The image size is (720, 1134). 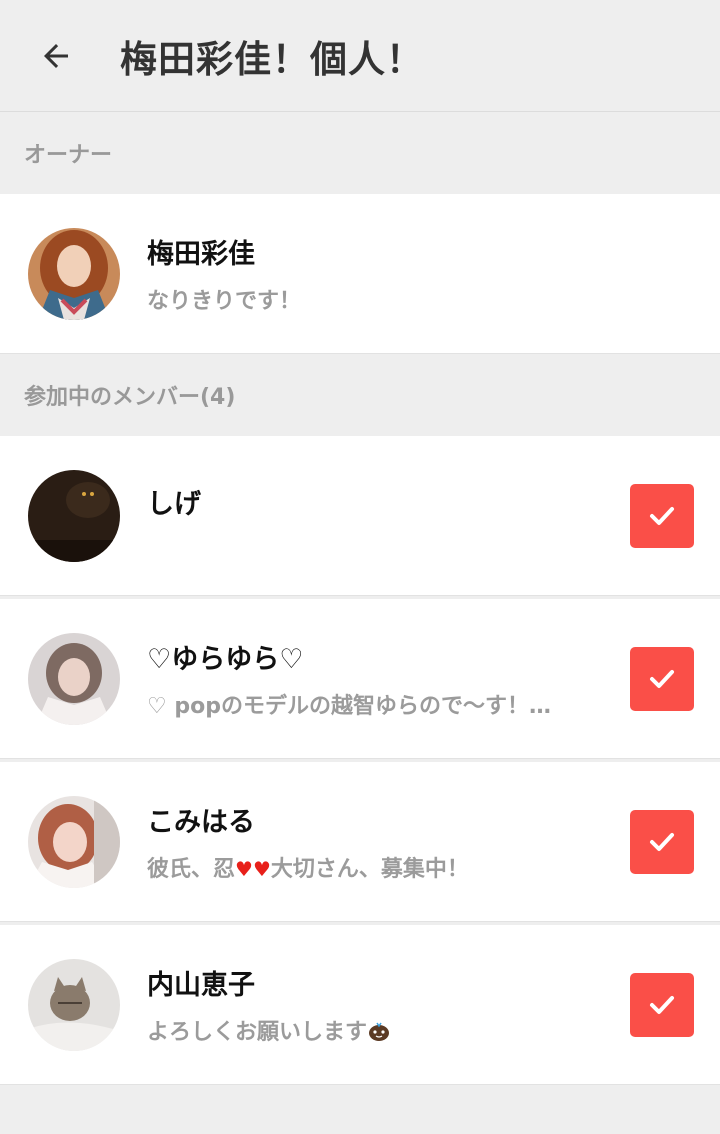 What do you see at coordinates (201, 254) in the screenshot?
I see `owner-name: 梅田彩佳` at bounding box center [201, 254].